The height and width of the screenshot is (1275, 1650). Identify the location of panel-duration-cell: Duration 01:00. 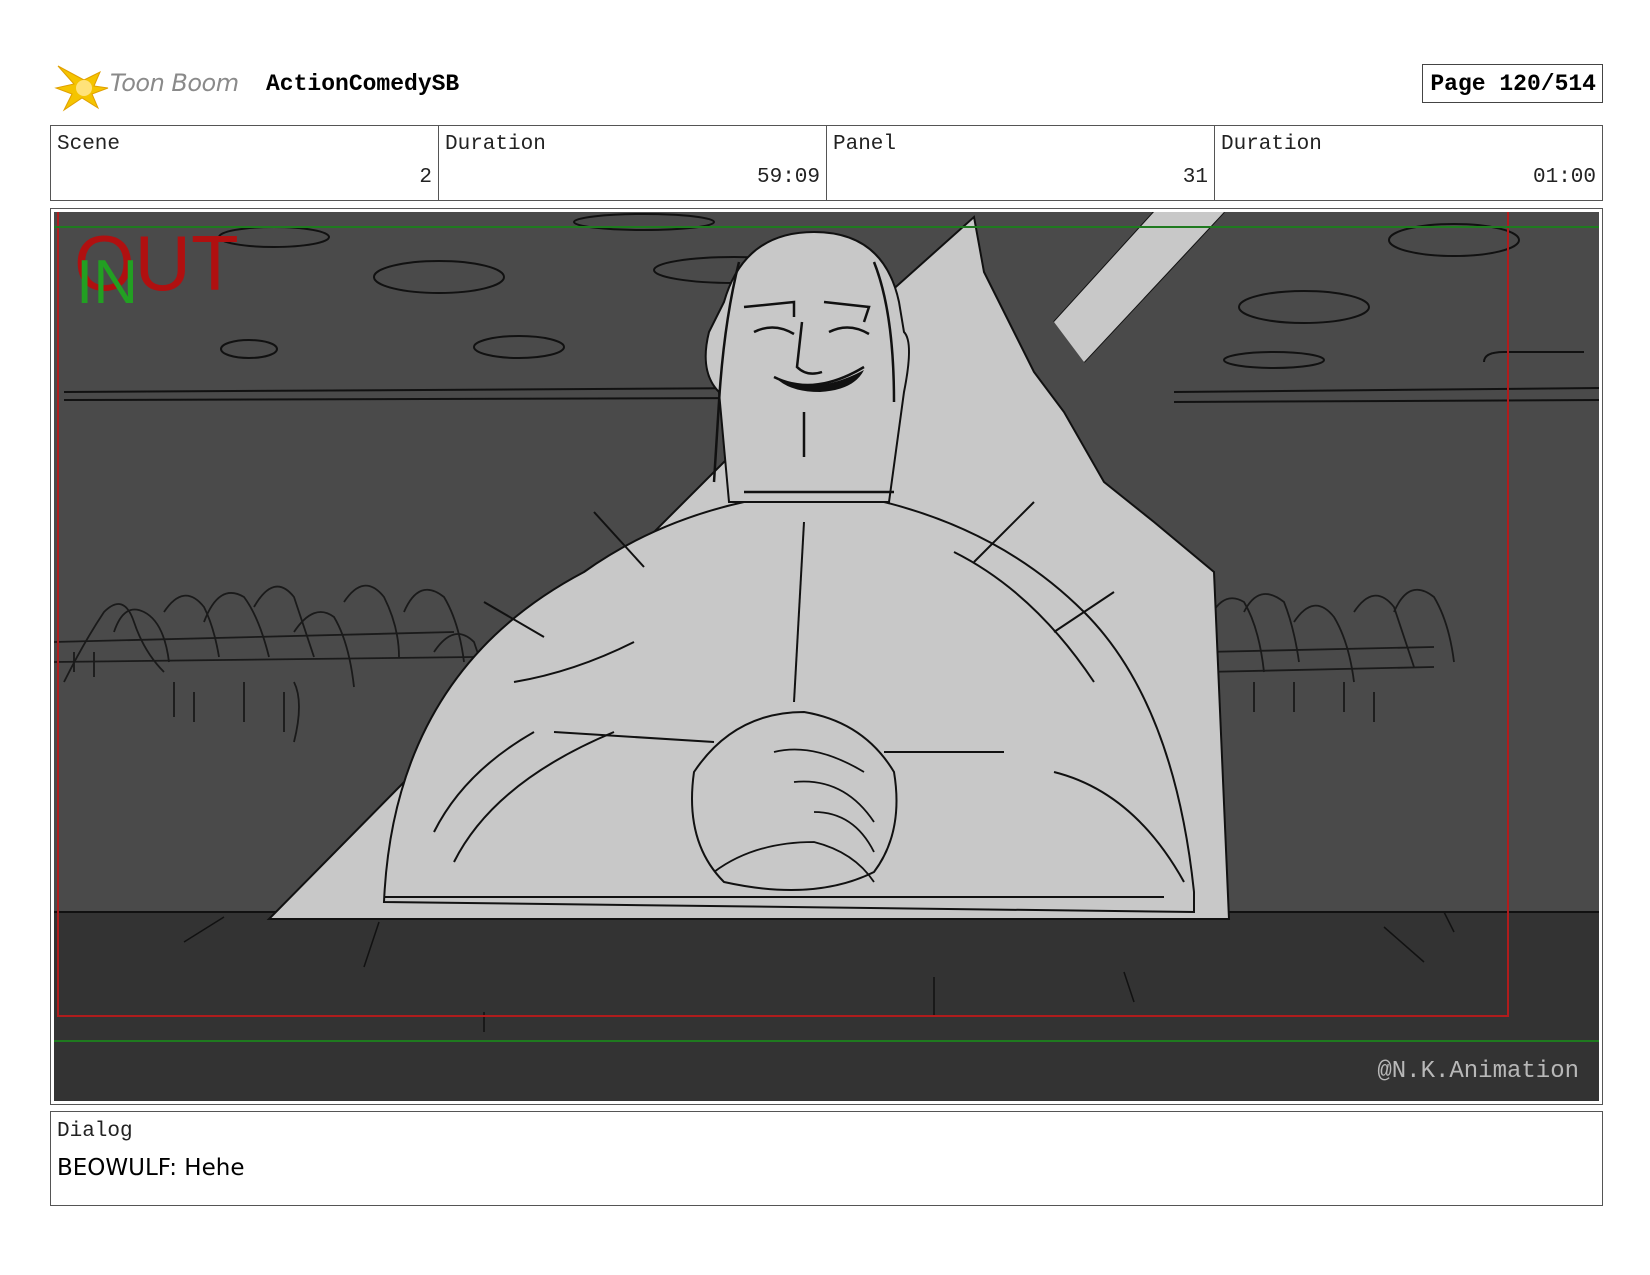
(1408, 163).